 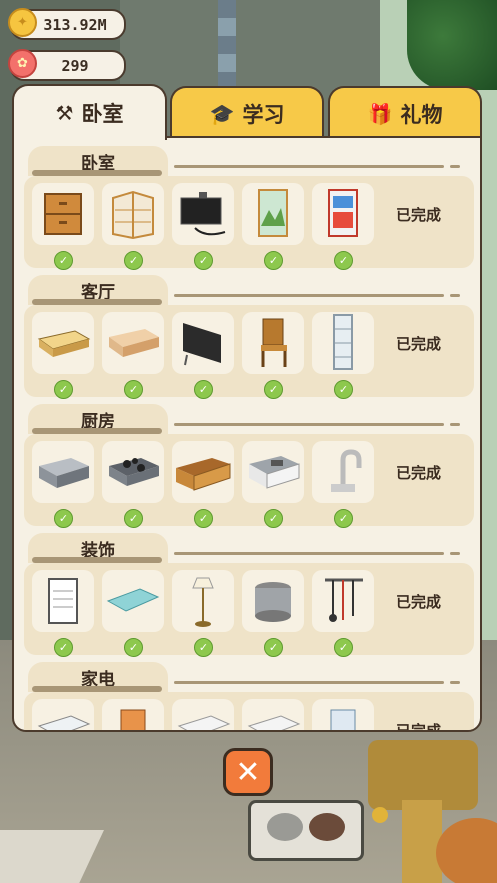 What do you see at coordinates (273, 601) in the screenshot?
I see `pot-icon` at bounding box center [273, 601].